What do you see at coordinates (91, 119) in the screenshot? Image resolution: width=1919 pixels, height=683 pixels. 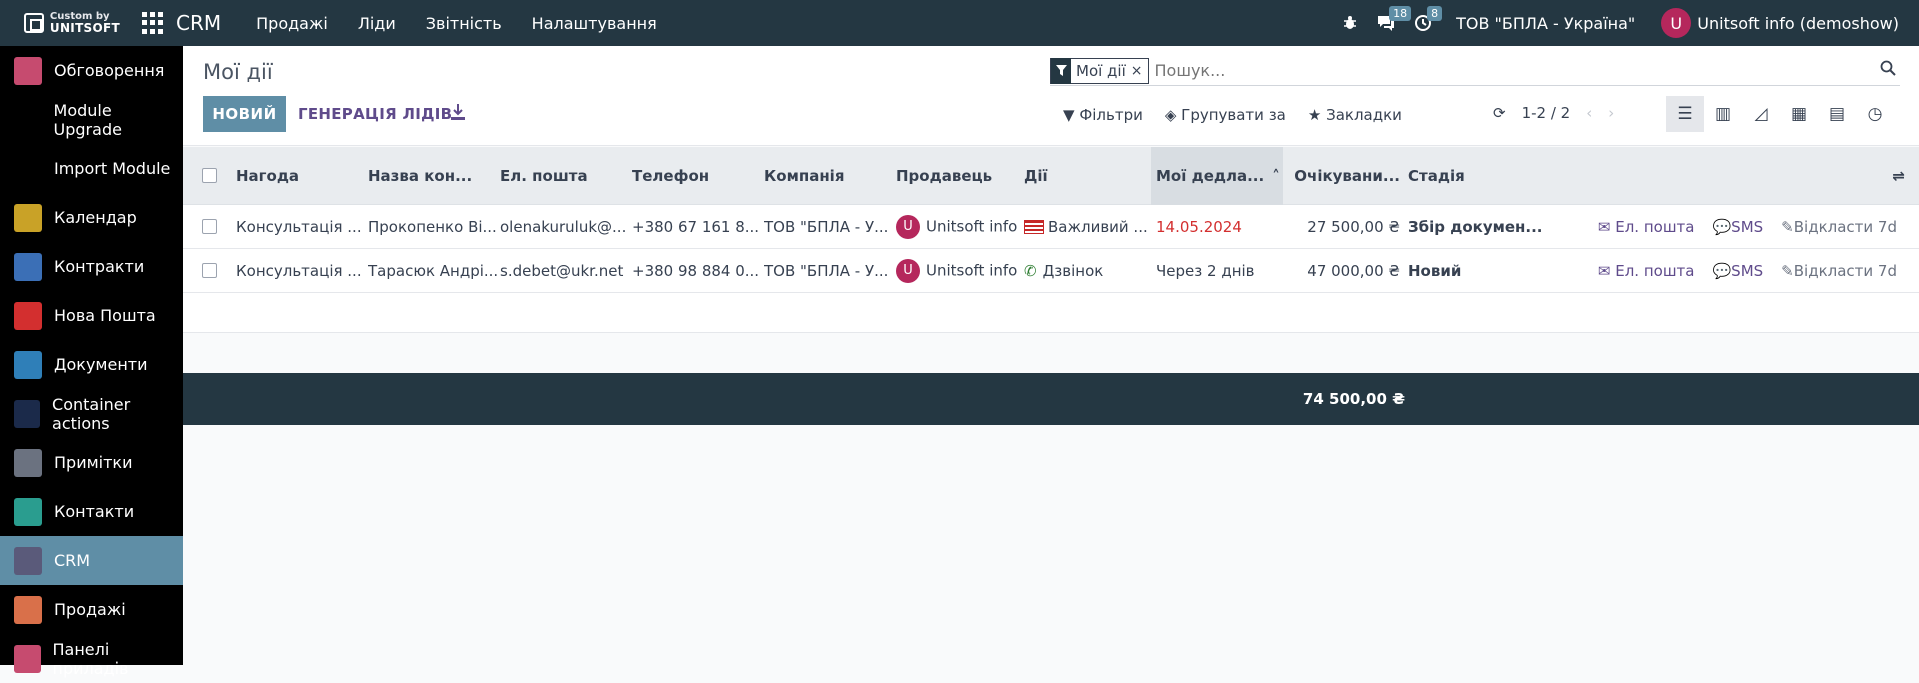 I see `sidebar-item-1: Module Upgrade` at bounding box center [91, 119].